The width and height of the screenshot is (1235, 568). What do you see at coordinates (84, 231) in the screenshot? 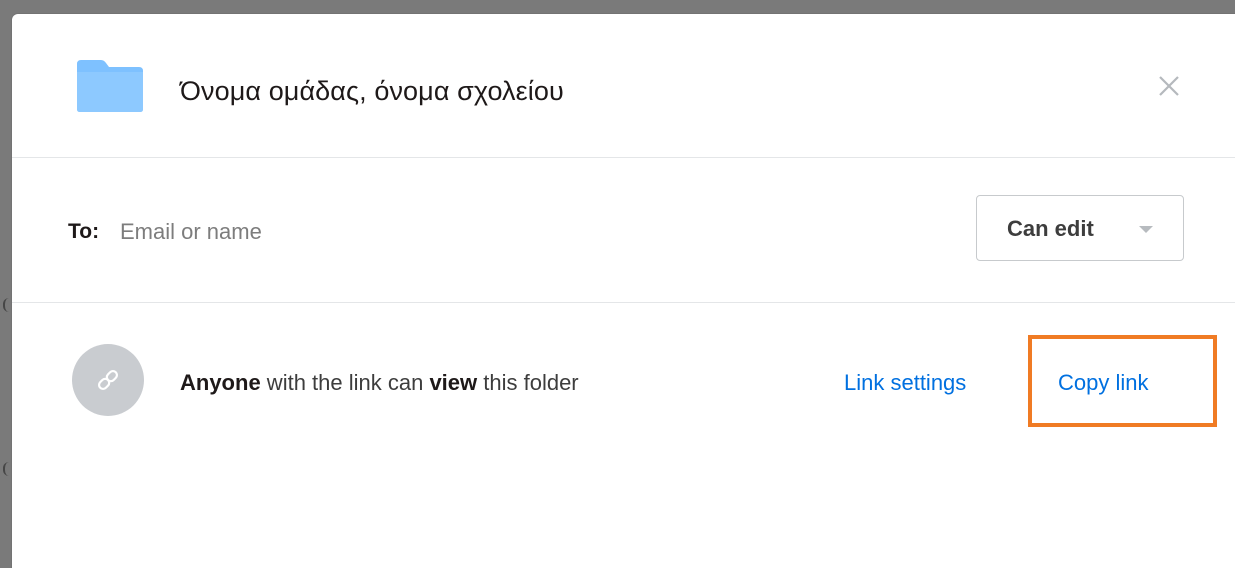
I see `to-label: To:` at bounding box center [84, 231].